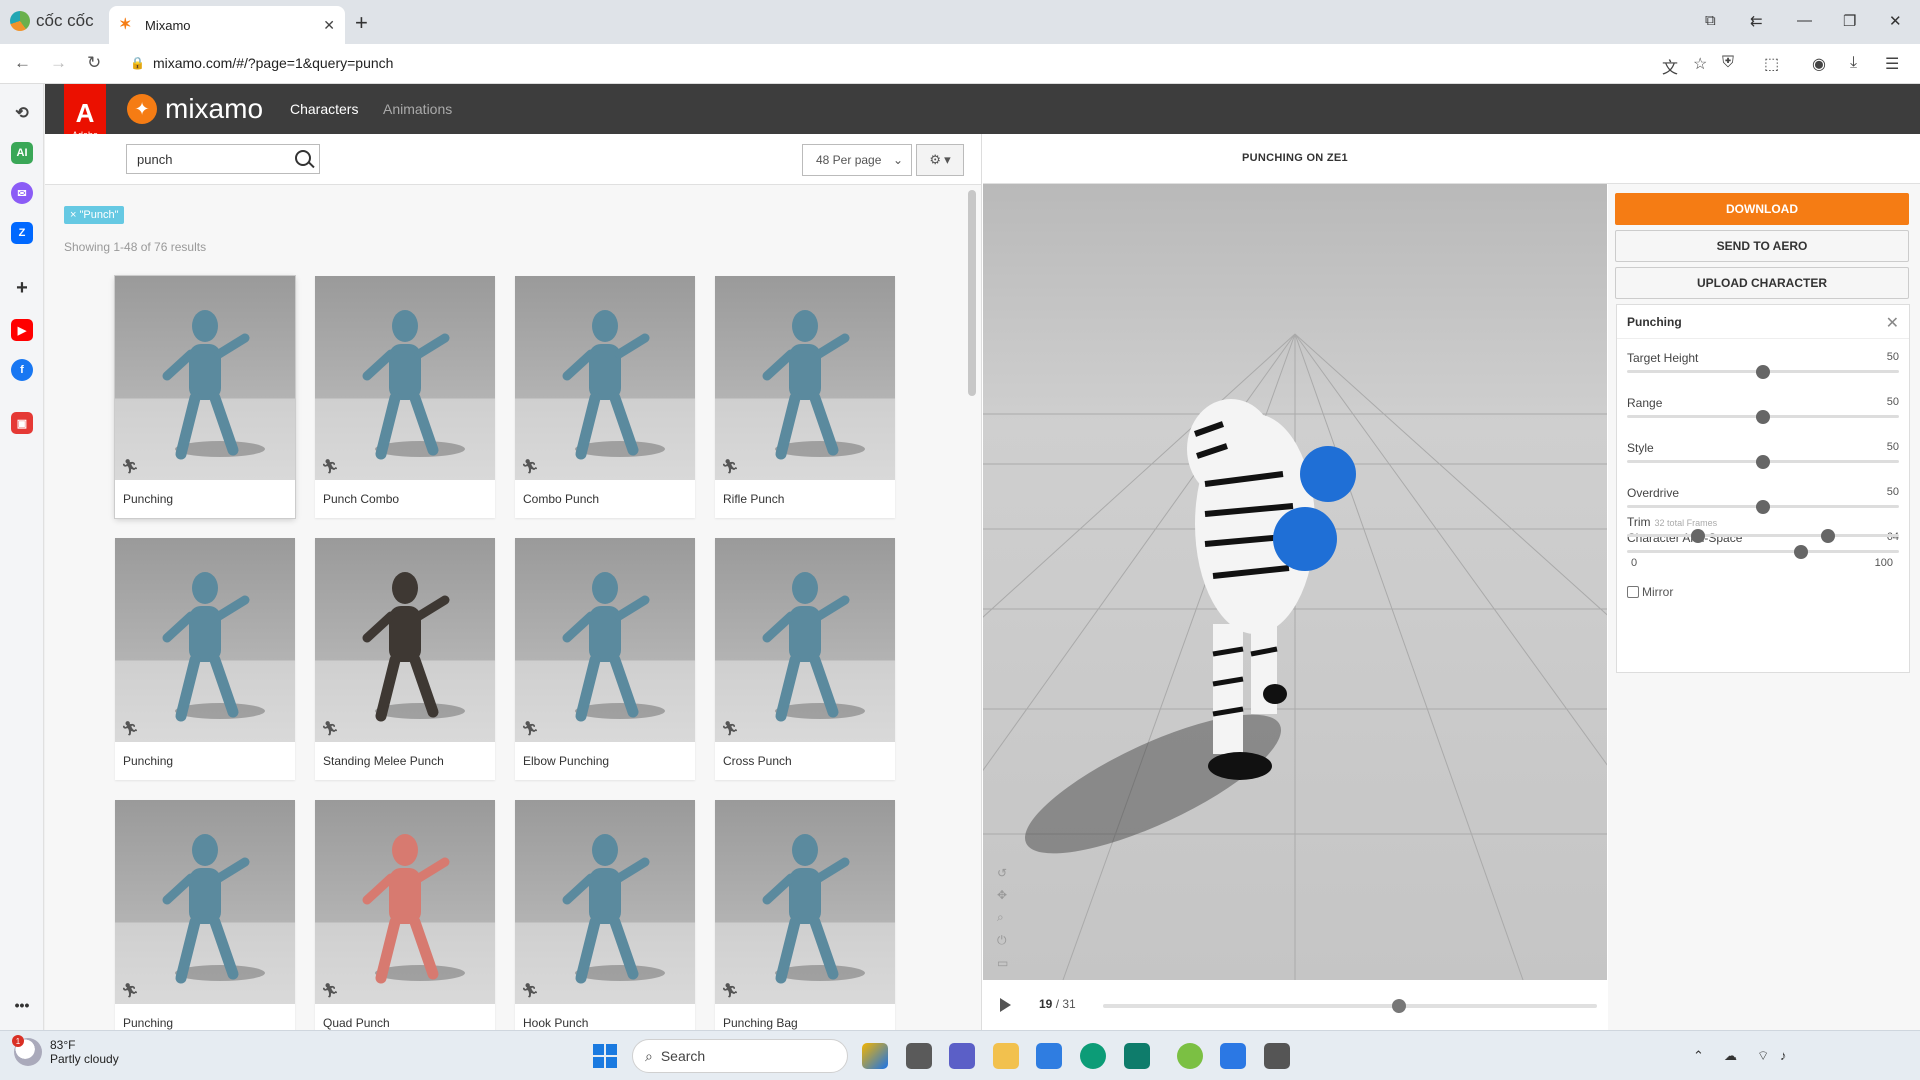 The height and width of the screenshot is (1080, 1920). Describe the element at coordinates (22, 288) in the screenshot. I see `add-sidebar-icon: +` at that location.